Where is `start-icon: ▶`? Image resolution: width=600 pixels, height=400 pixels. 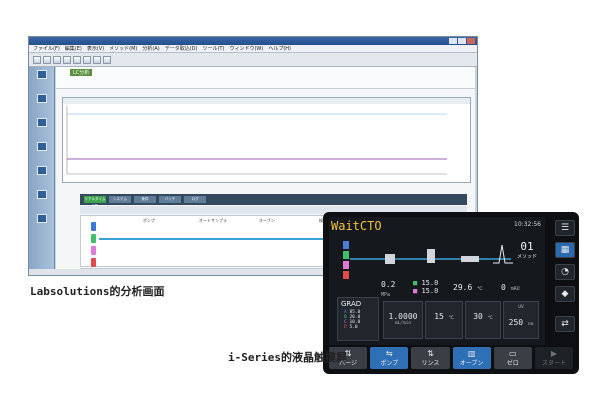 start-icon: ▶ is located at coordinates (554, 353).